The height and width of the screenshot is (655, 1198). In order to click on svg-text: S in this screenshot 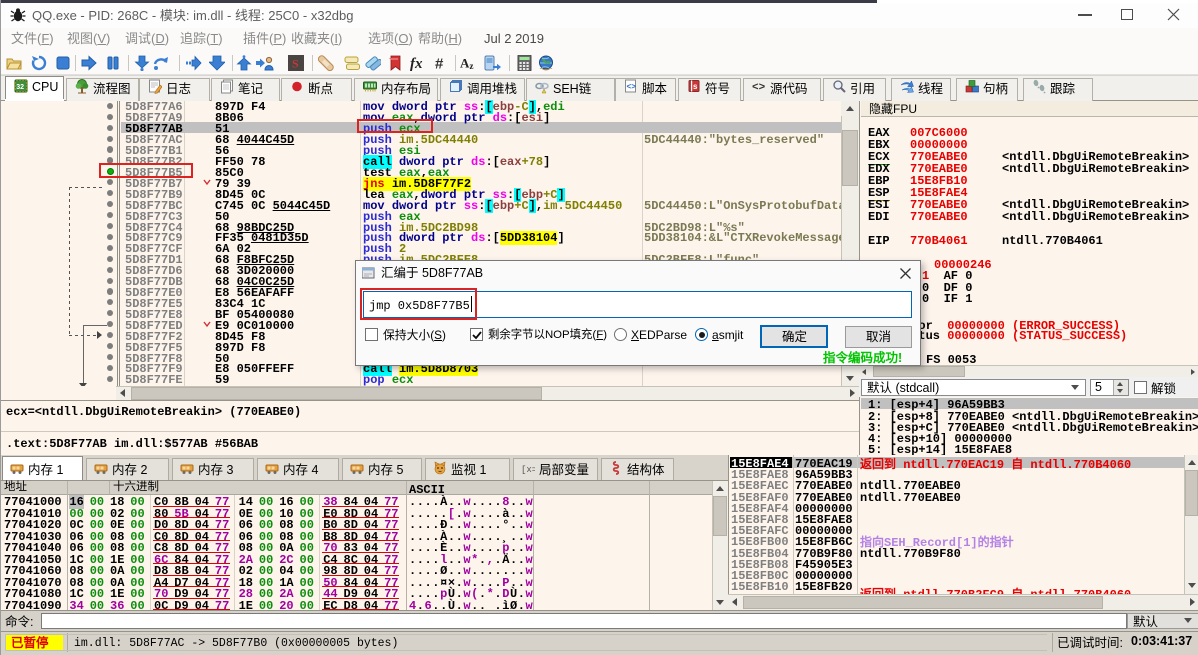, I will do `click(295, 64)`.